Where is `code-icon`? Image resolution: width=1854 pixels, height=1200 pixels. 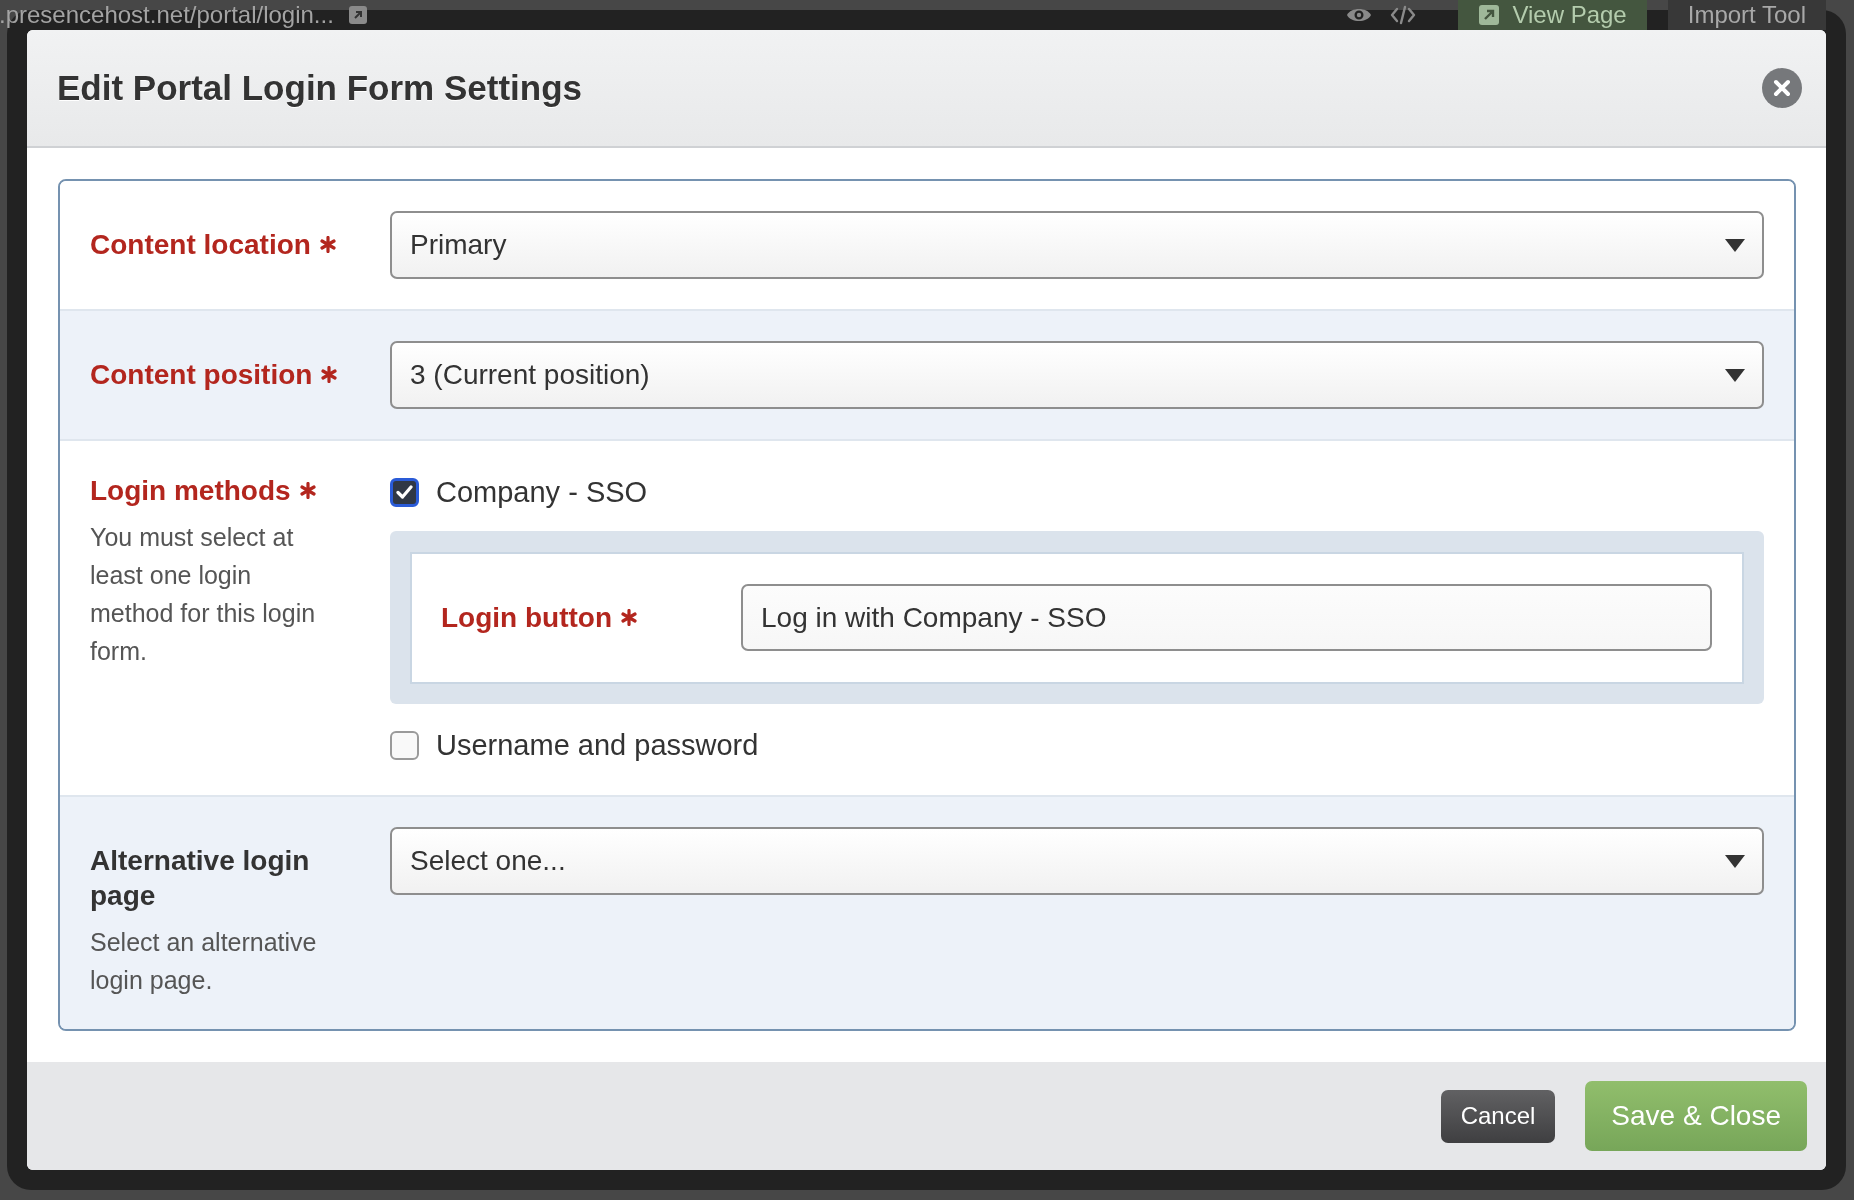 code-icon is located at coordinates (1403, 15).